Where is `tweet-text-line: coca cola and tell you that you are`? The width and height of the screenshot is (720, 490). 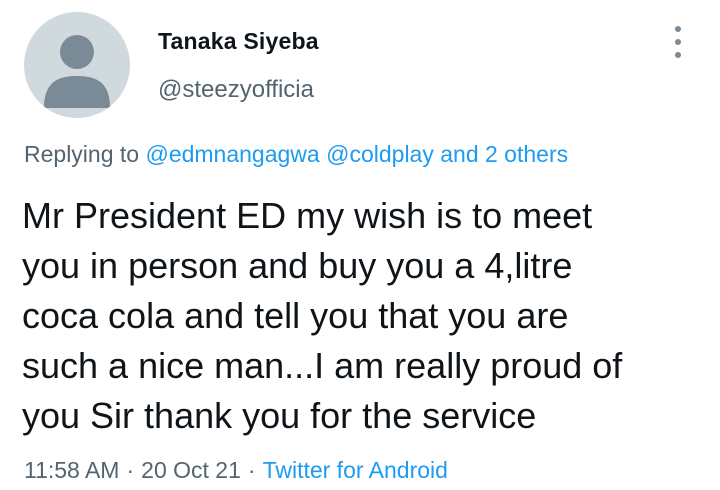 tweet-text-line: coca cola and tell you that you are is located at coordinates (295, 315).